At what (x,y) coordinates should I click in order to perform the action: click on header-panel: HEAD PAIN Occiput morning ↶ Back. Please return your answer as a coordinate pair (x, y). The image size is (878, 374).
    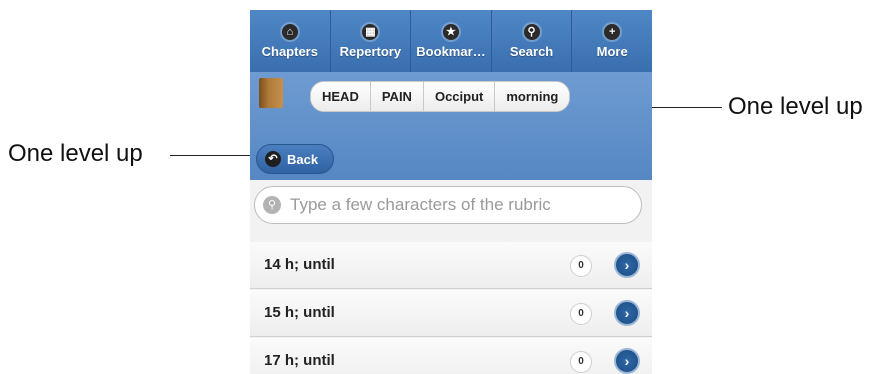
    Looking at the image, I should click on (451, 126).